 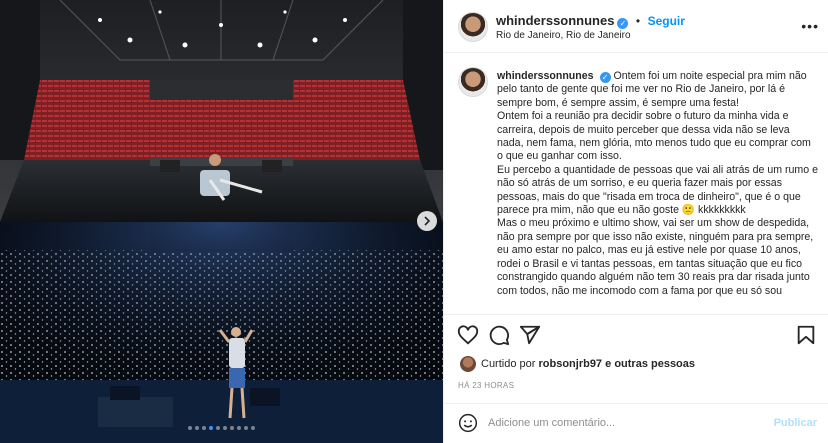 I want to click on heart-icon, so click(x=468, y=335).